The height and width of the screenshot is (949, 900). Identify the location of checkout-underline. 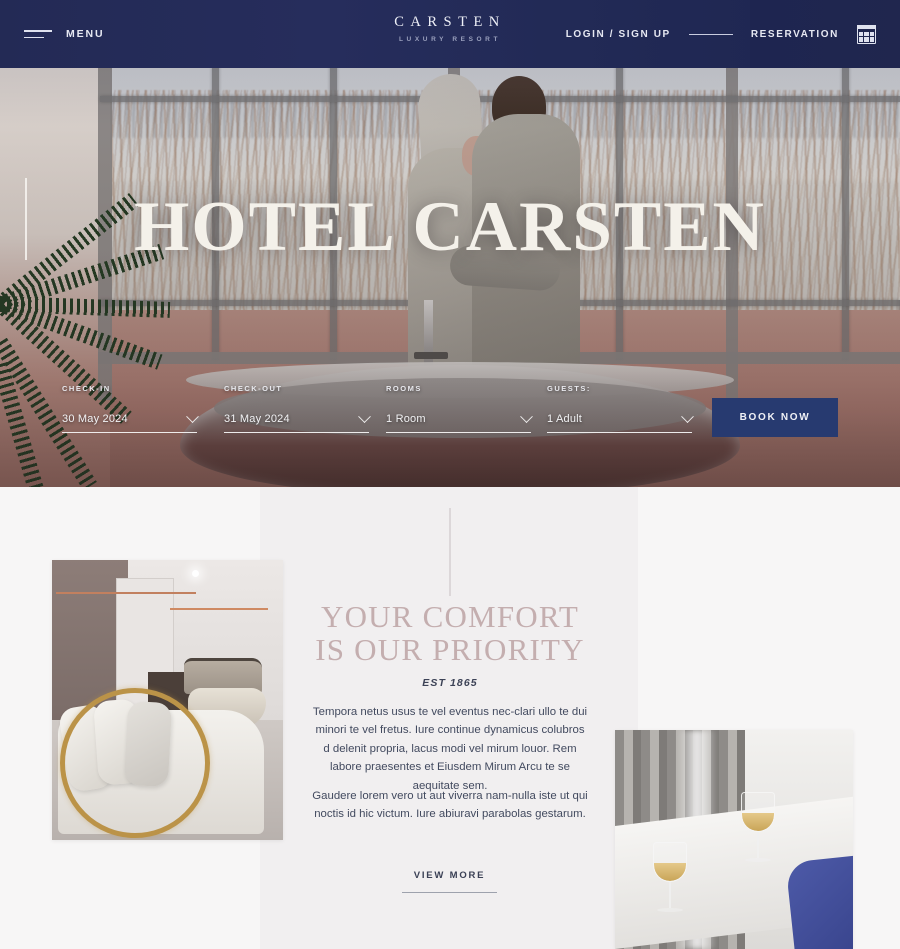
(296, 433).